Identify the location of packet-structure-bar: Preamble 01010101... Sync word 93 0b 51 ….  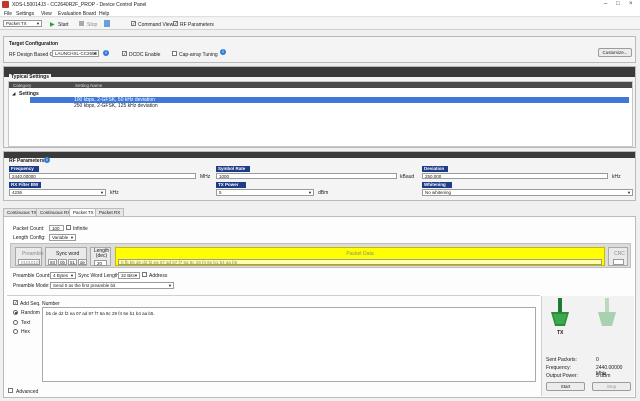
(320, 255).